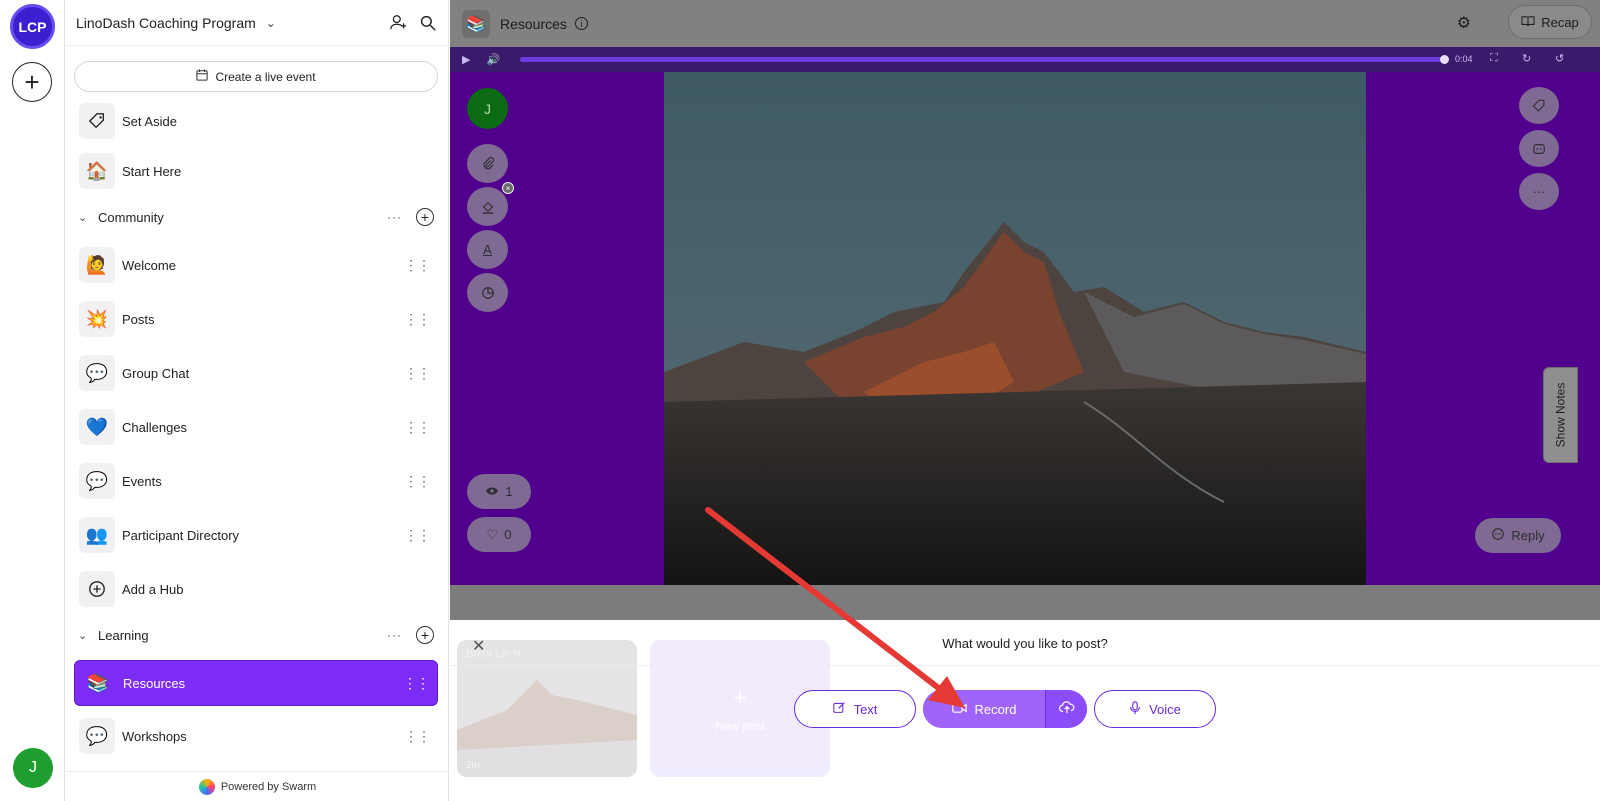 The width and height of the screenshot is (1600, 801). I want to click on section-learning: ⌄ Learning ··· +, so click(256, 635).